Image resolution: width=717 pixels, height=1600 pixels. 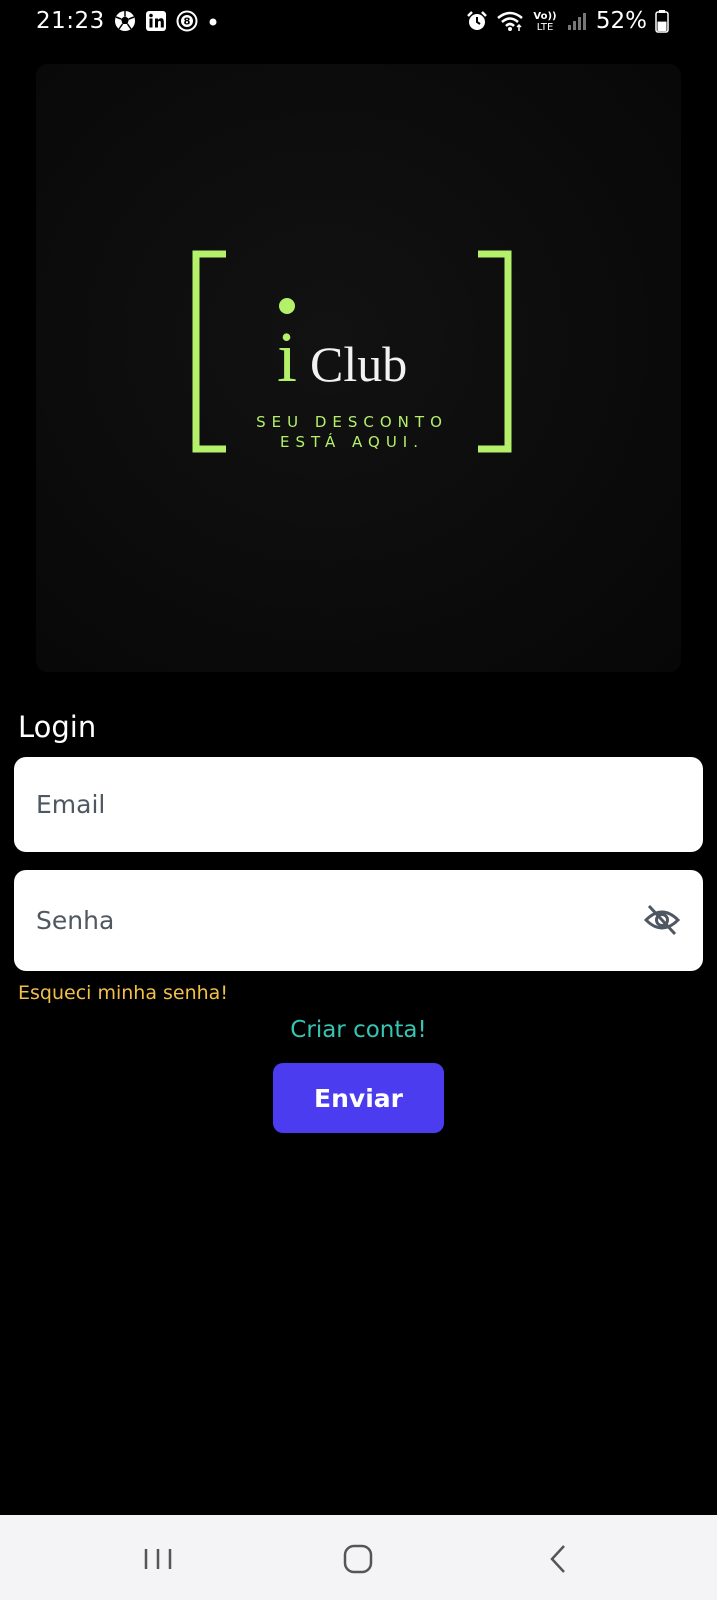 What do you see at coordinates (57, 727) in the screenshot?
I see `login-title: Login` at bounding box center [57, 727].